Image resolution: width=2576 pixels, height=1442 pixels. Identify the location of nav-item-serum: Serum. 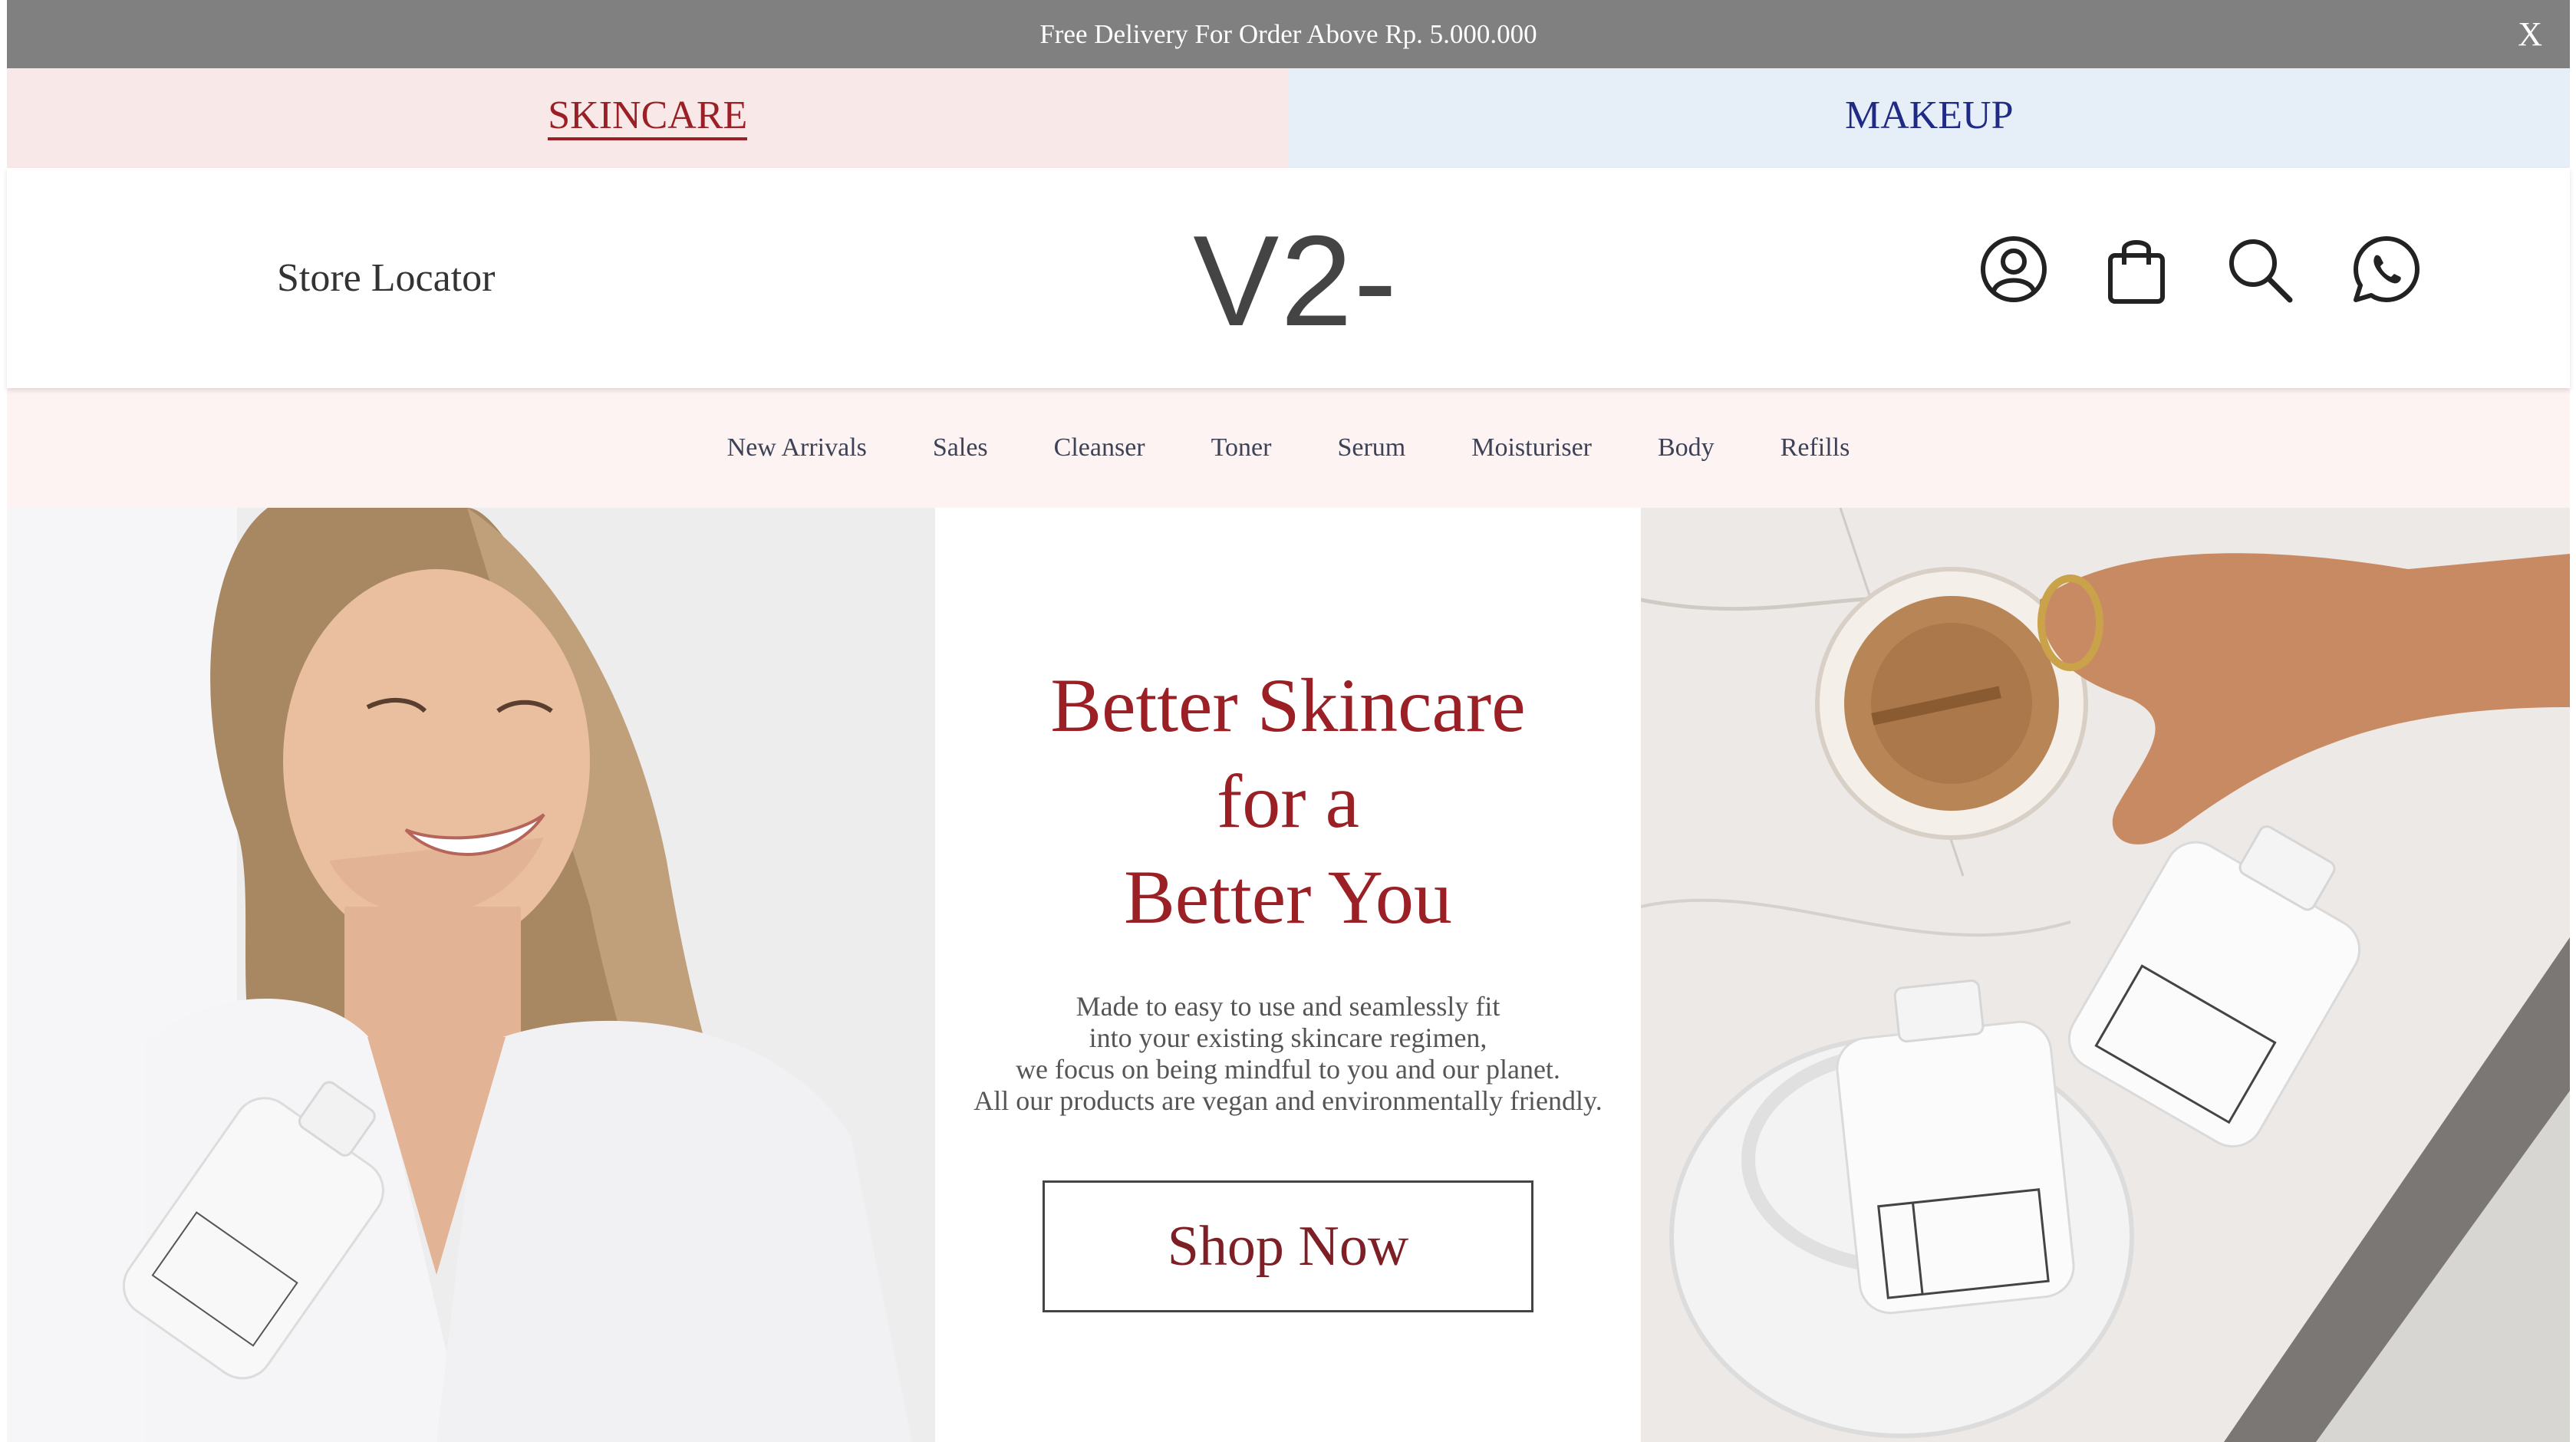
(1371, 448).